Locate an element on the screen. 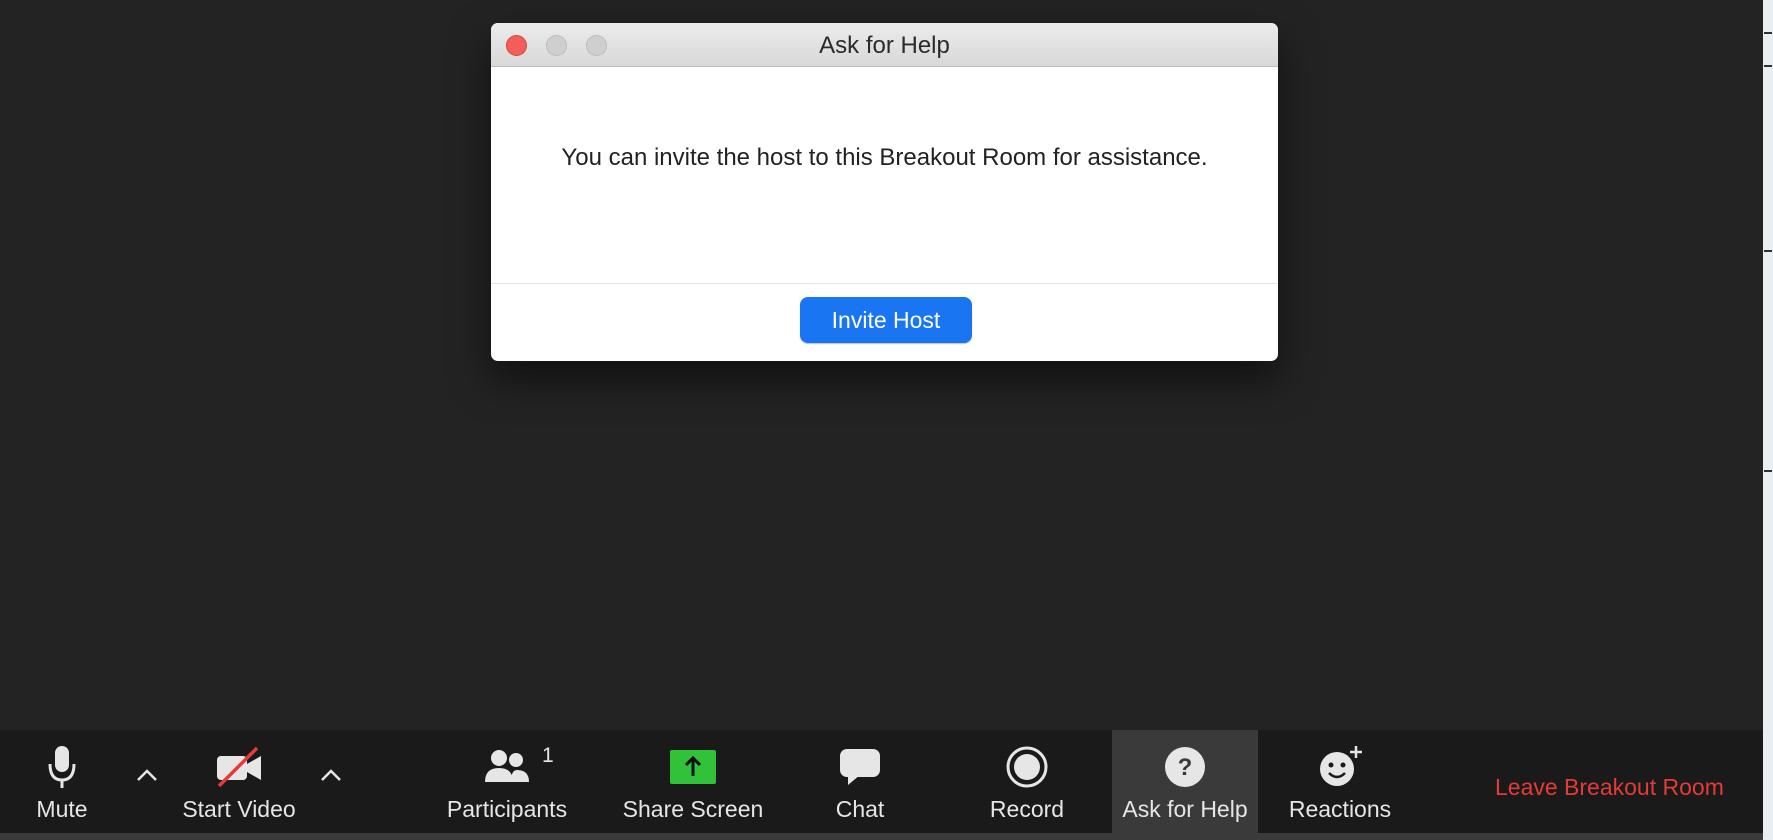  help-icon: ? is located at coordinates (1185, 767).